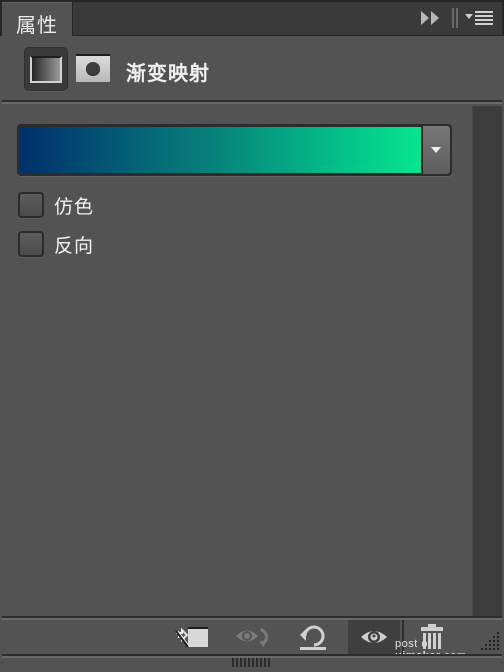  I want to click on clip-to-layer-button, so click(192, 637).